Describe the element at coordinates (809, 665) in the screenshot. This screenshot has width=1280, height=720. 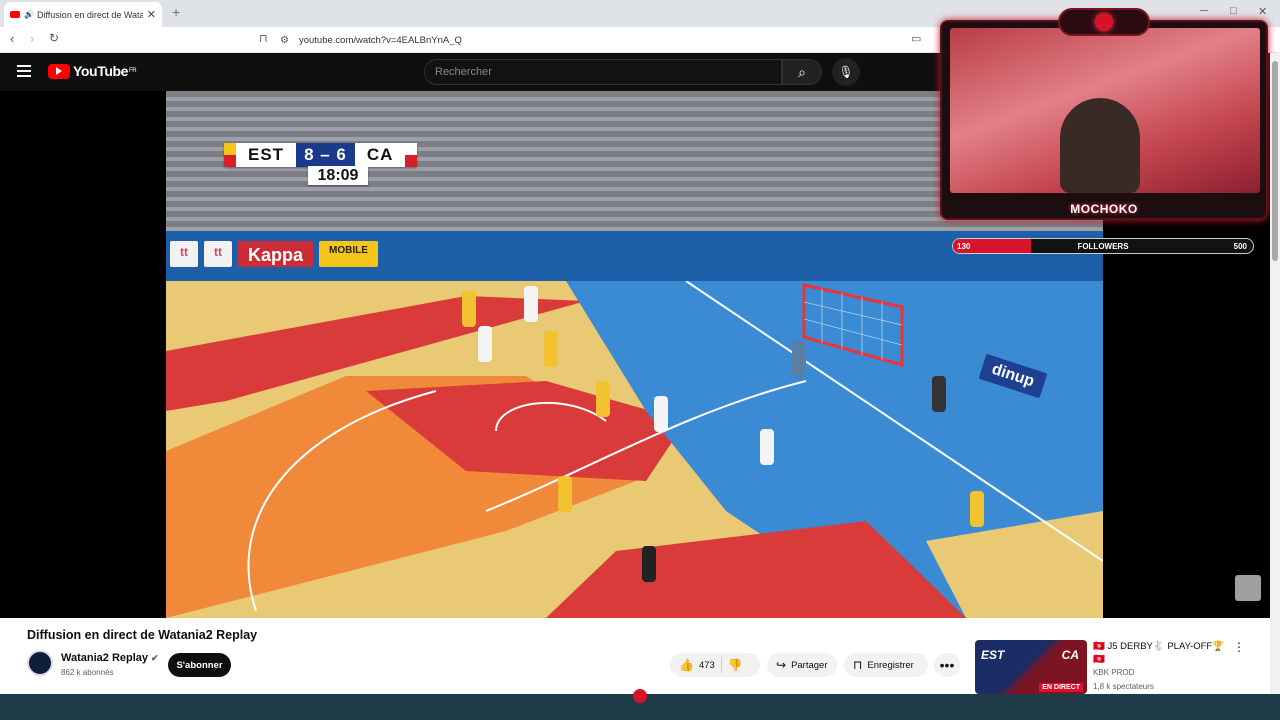
I see `share-label: Partager` at that location.